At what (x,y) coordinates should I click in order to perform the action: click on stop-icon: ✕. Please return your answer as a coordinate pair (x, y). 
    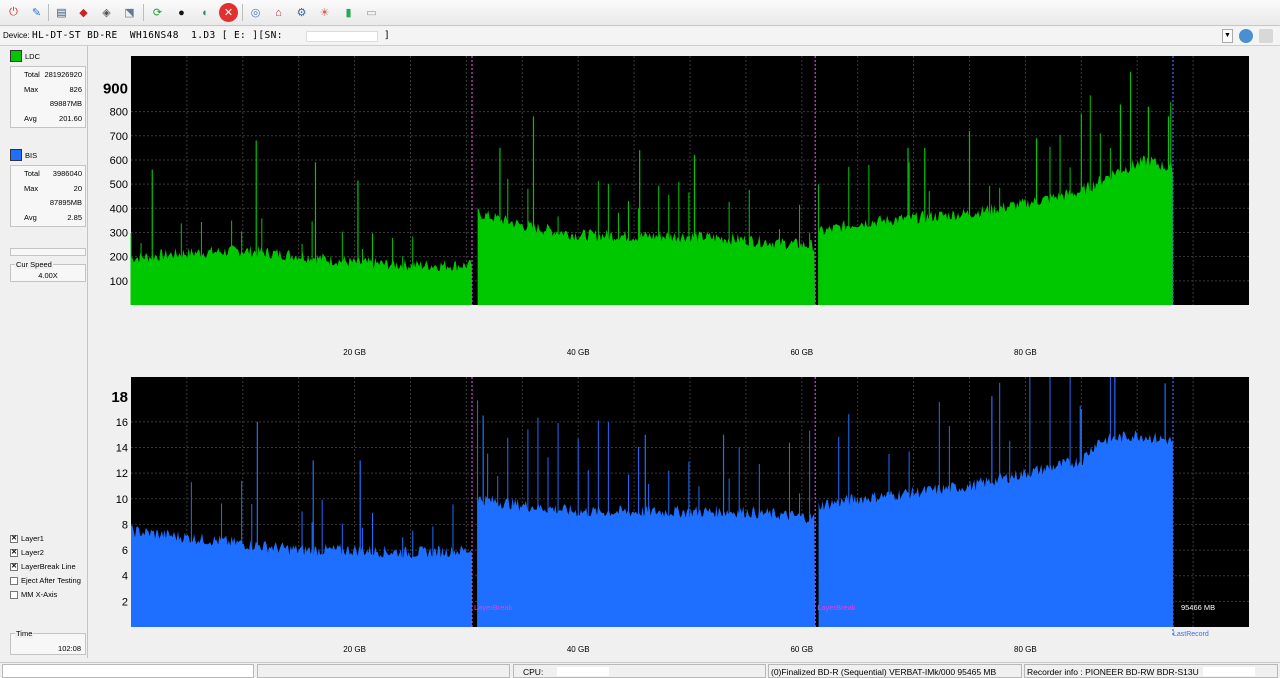
    Looking at the image, I should click on (228, 12).